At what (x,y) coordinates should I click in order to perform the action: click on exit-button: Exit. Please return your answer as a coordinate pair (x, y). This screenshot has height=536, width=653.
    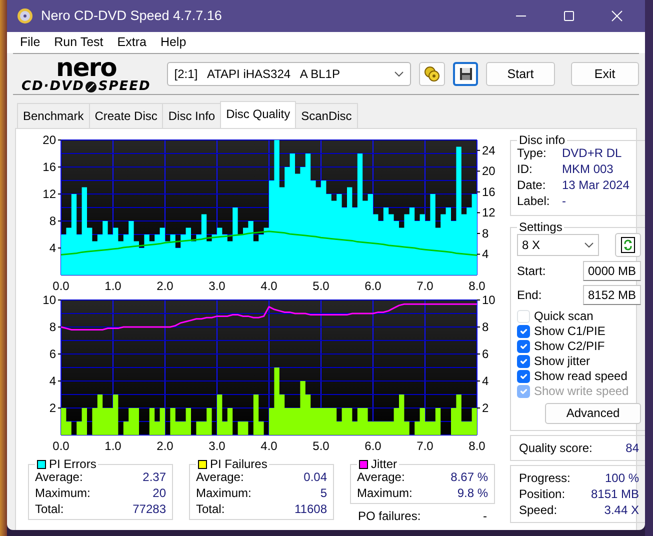
    Looking at the image, I should click on (604, 74).